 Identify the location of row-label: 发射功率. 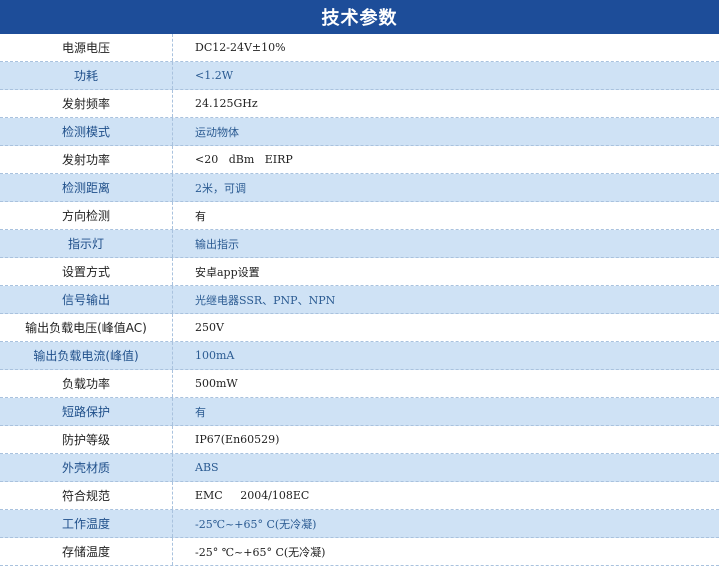
(86, 159).